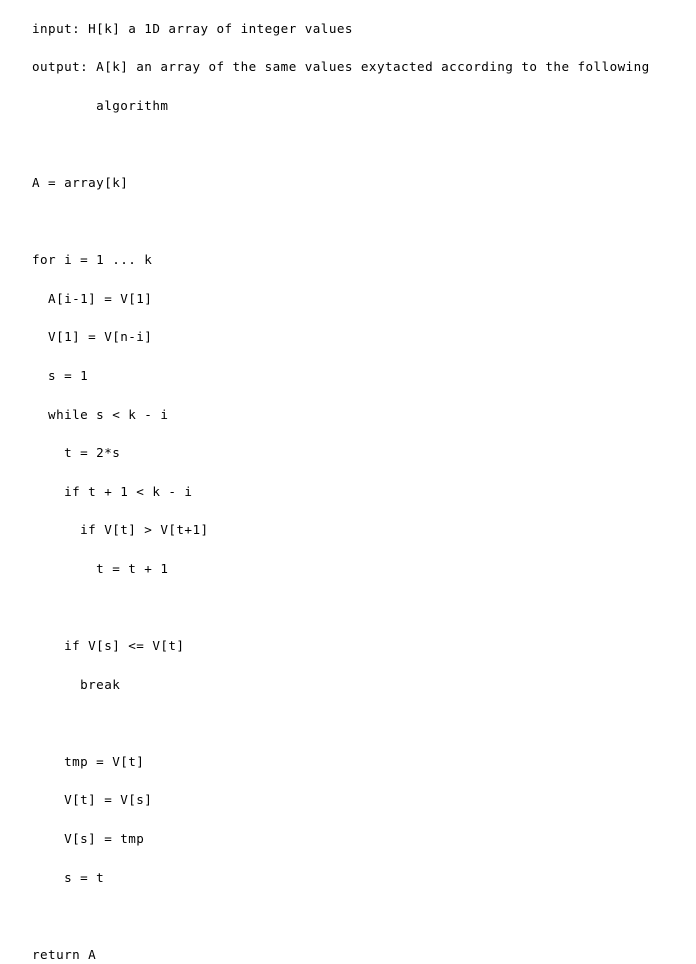 The height and width of the screenshot is (964, 696). What do you see at coordinates (60, 375) in the screenshot?
I see `code-line: s = 1` at bounding box center [60, 375].